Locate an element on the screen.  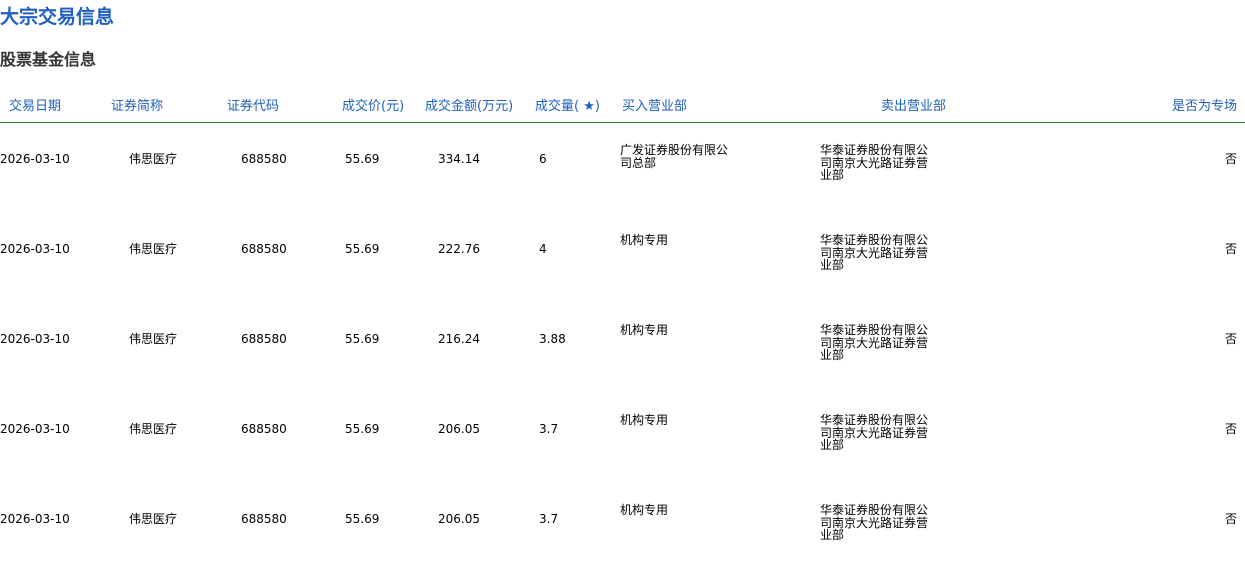
section-title: 股票基金信息 is located at coordinates (48, 59).